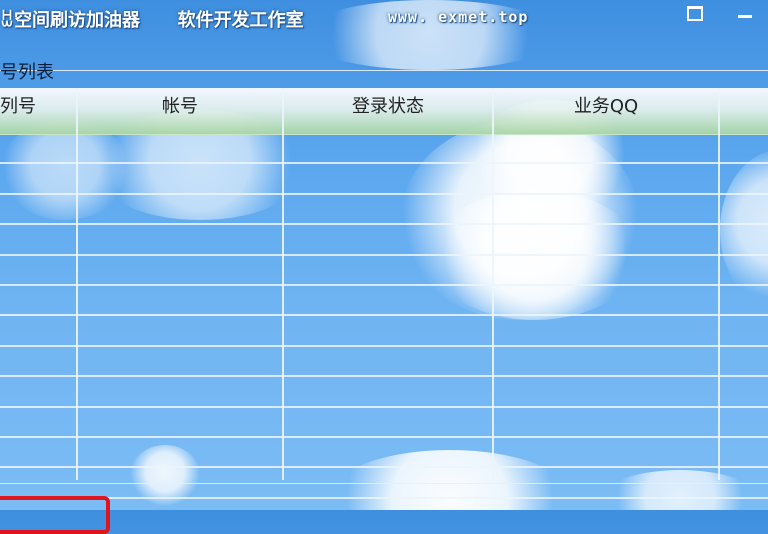 The image size is (768, 534). I want to click on website-url: www. exmet.top, so click(458, 17).